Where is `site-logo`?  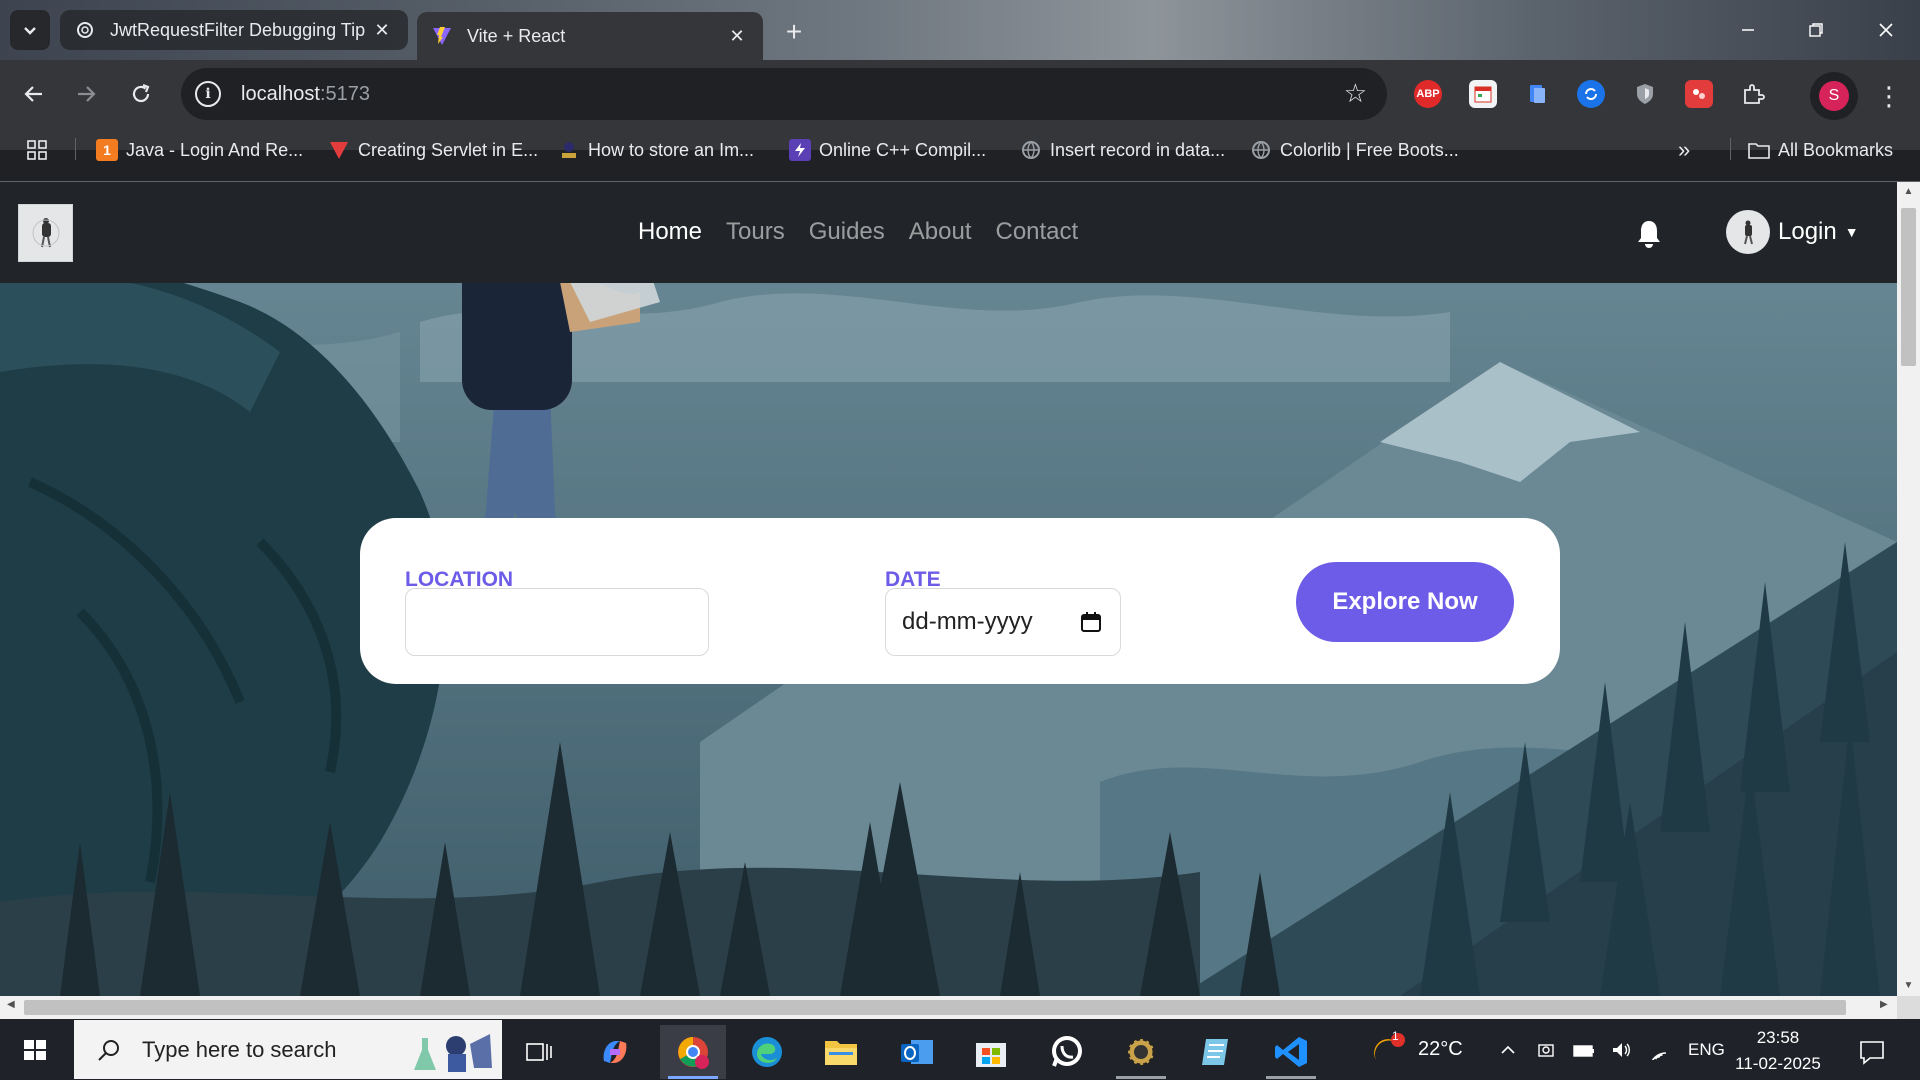
site-logo is located at coordinates (45, 233).